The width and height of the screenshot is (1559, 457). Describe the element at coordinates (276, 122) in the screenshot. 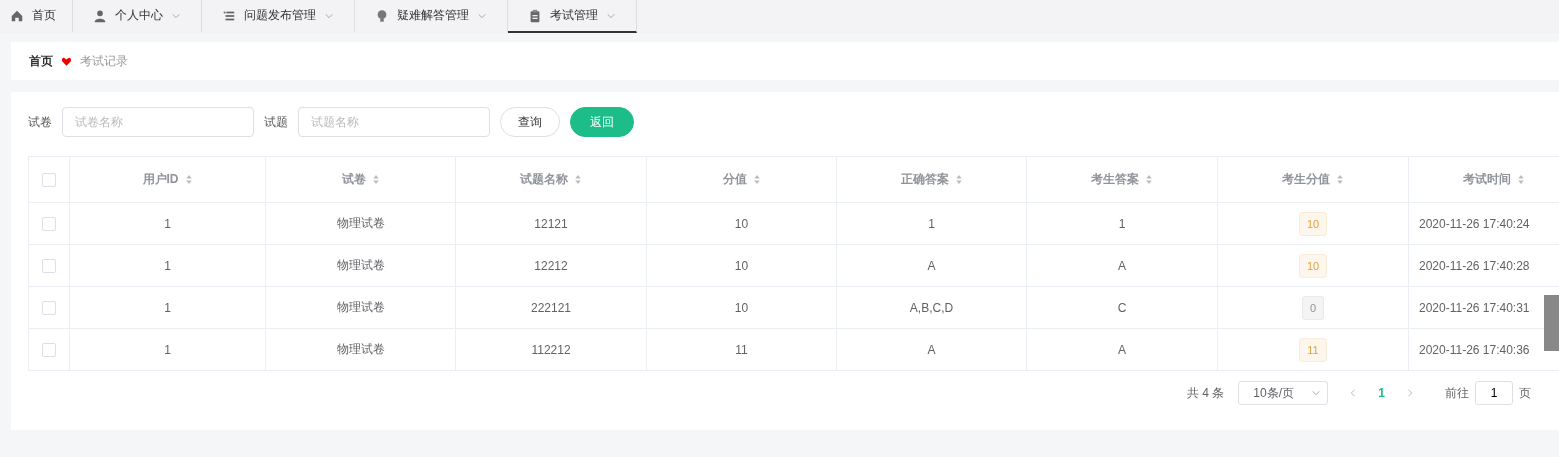

I see `field-label: 试题` at that location.